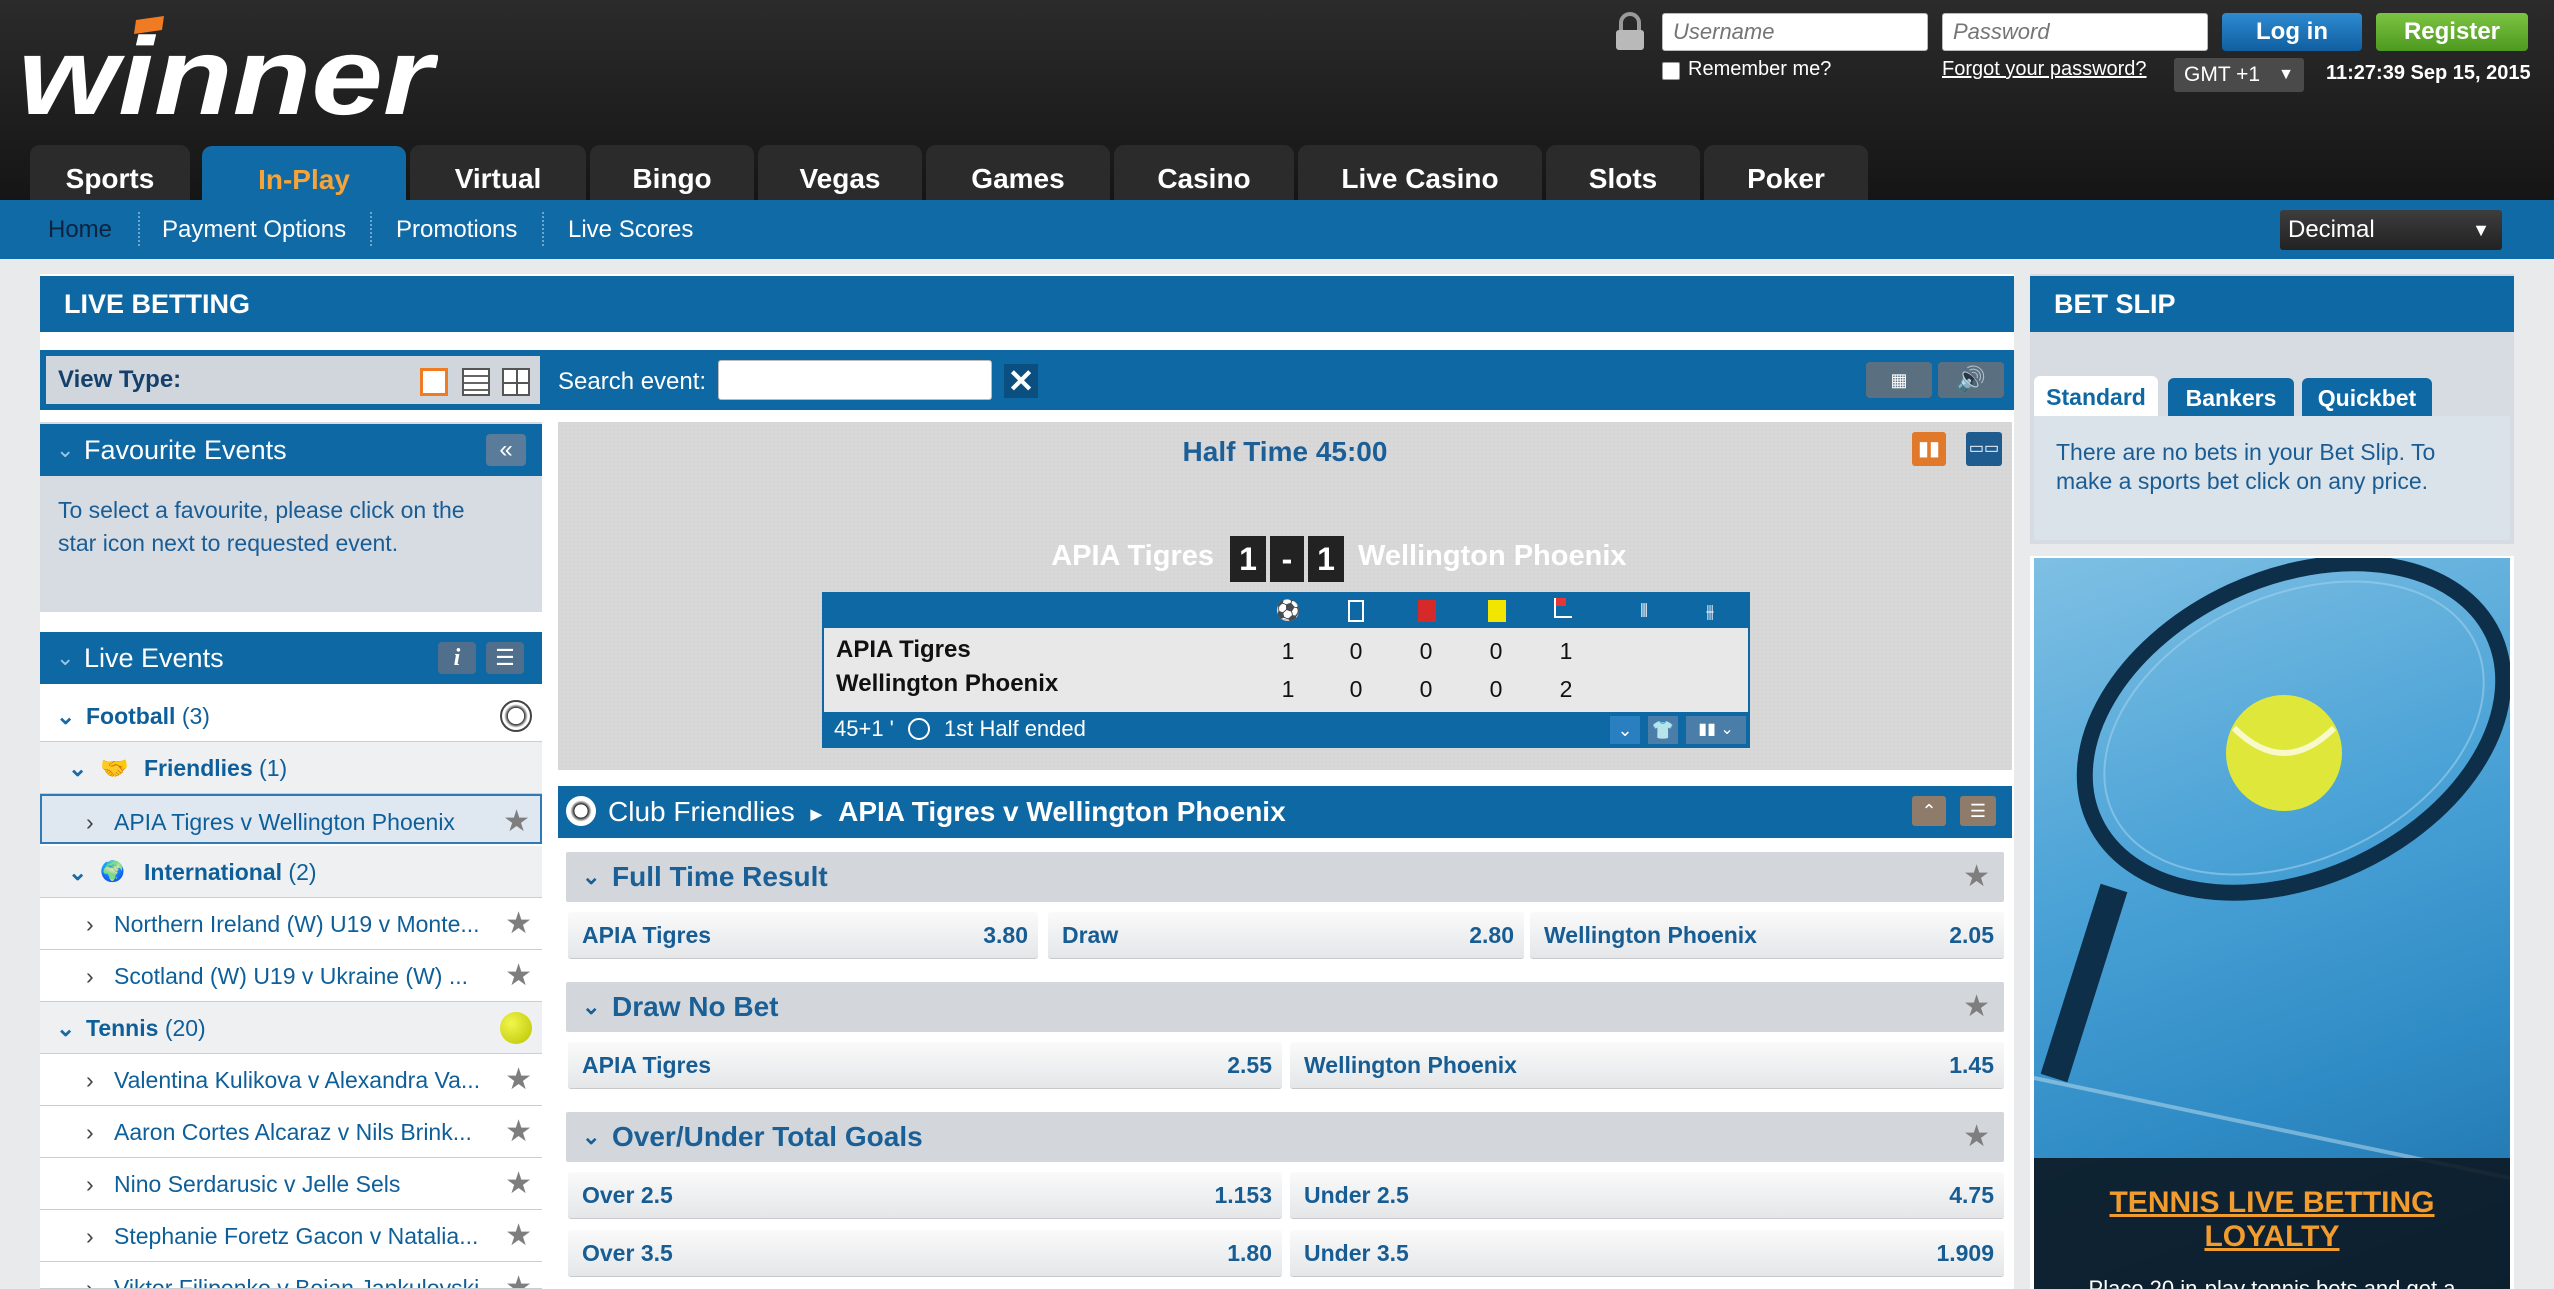  Describe the element at coordinates (1650, 935) in the screenshot. I see `selection-name: Wellington Phoenix` at that location.